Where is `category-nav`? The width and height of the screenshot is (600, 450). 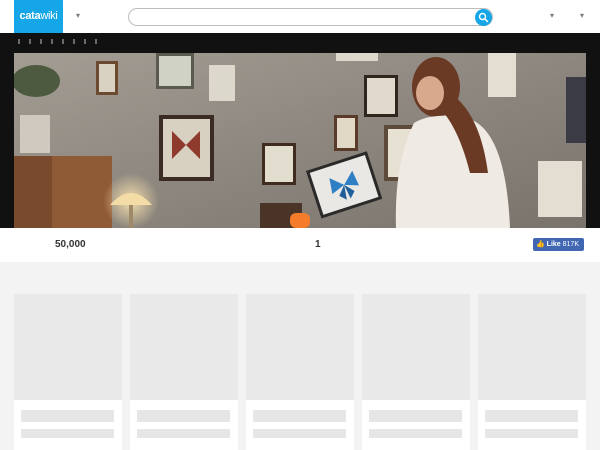 category-nav is located at coordinates (300, 43).